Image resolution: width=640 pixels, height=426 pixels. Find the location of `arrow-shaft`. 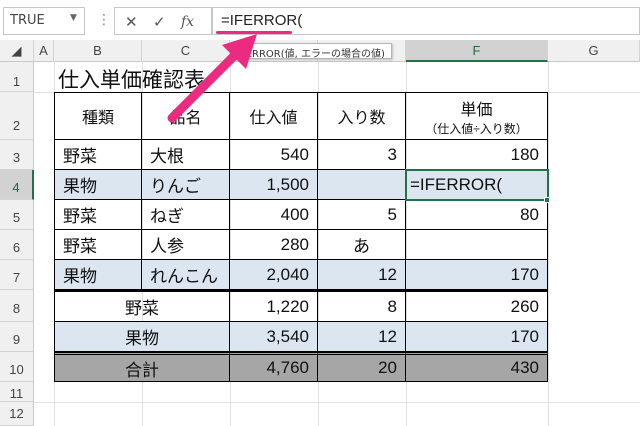

arrow-shaft is located at coordinates (204, 86).